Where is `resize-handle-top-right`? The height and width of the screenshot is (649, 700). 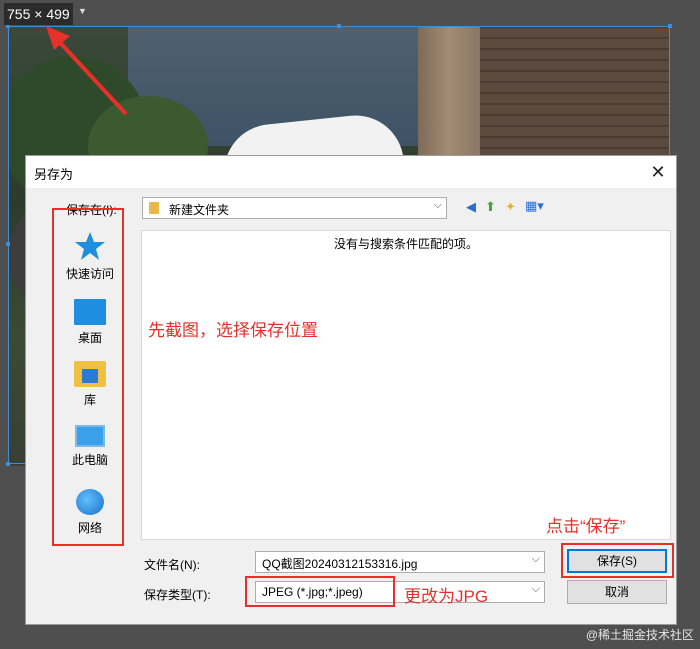
resize-handle-top-right is located at coordinates (670, 26).